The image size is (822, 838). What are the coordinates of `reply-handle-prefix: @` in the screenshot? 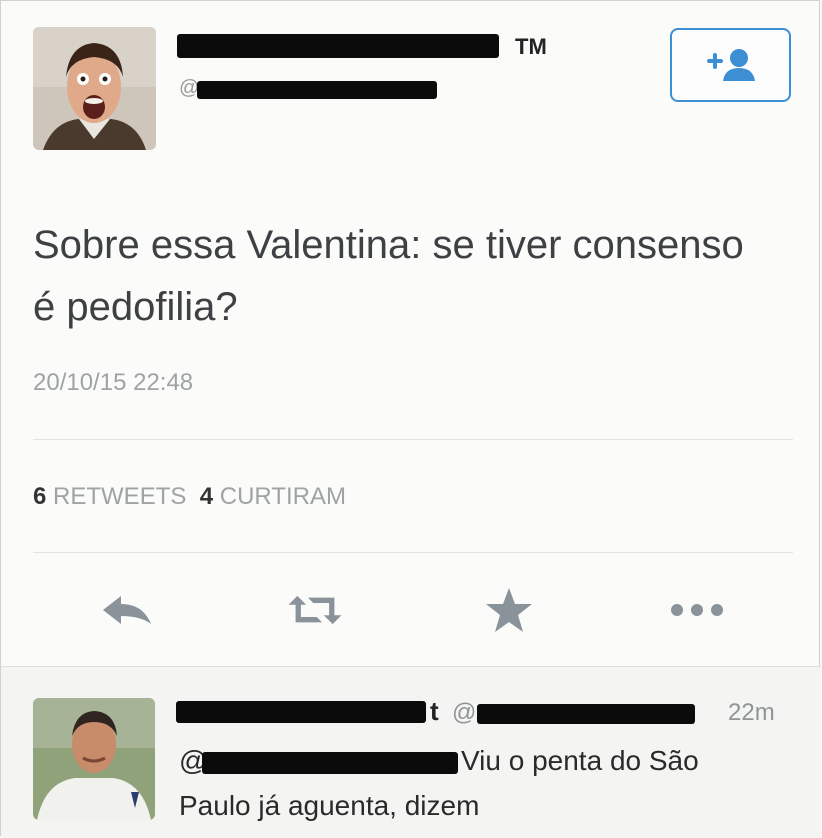 It's located at (464, 712).